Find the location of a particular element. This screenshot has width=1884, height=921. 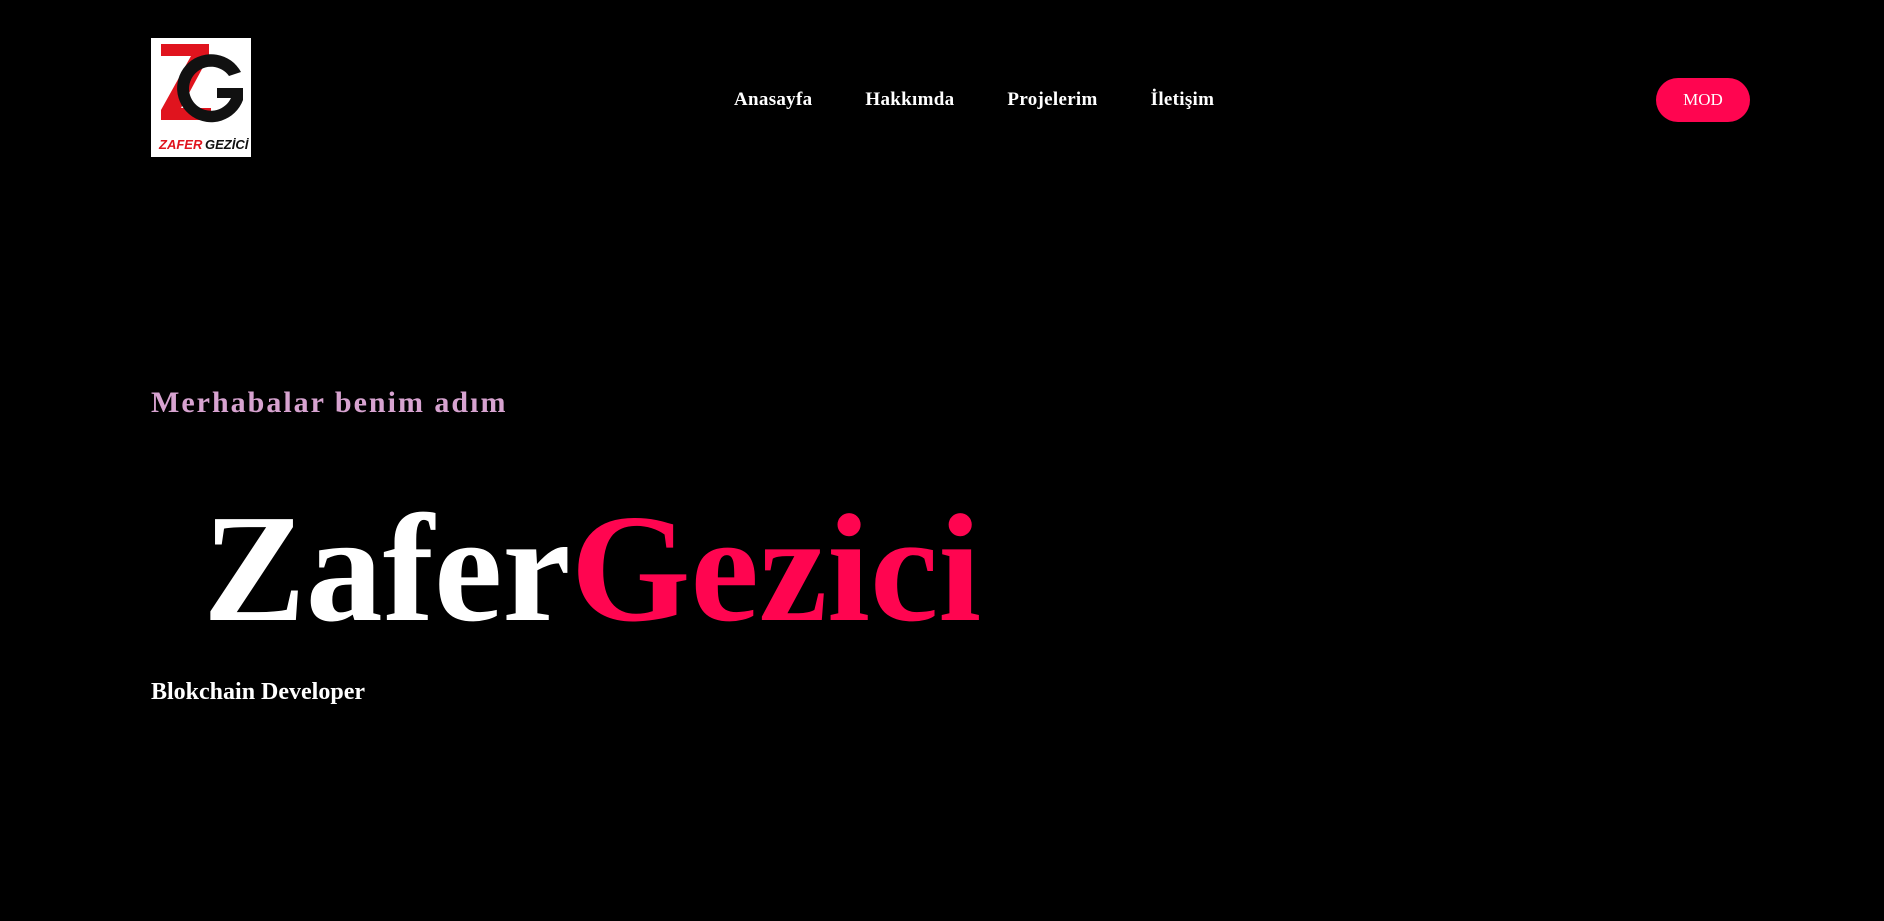

main-nav: Anasayfa Hakkımda Projelerim İletişim is located at coordinates (1000, 100).